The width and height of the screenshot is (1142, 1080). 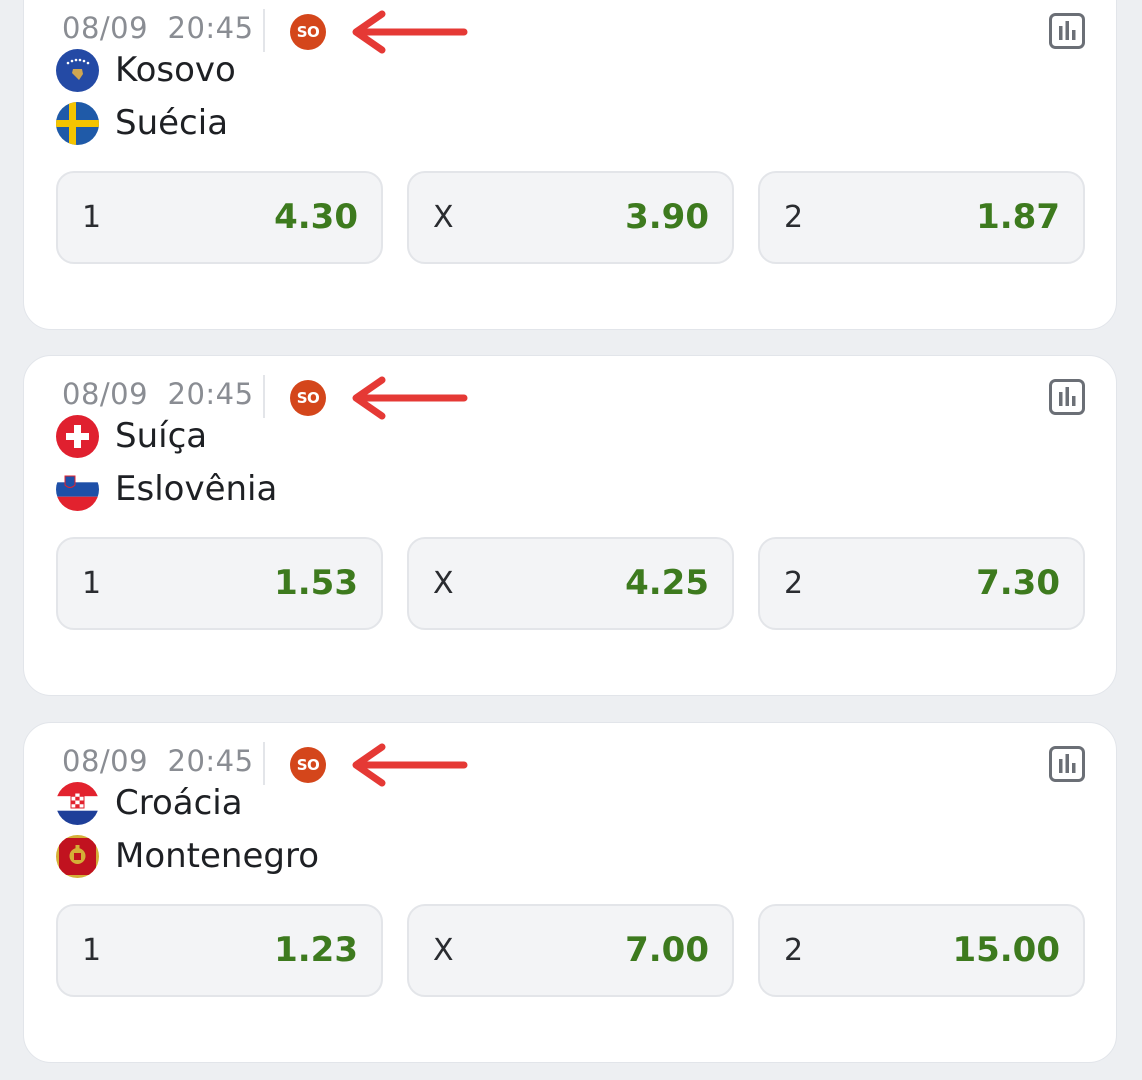 What do you see at coordinates (316, 217) in the screenshot?
I see `odd-value: 4.30` at bounding box center [316, 217].